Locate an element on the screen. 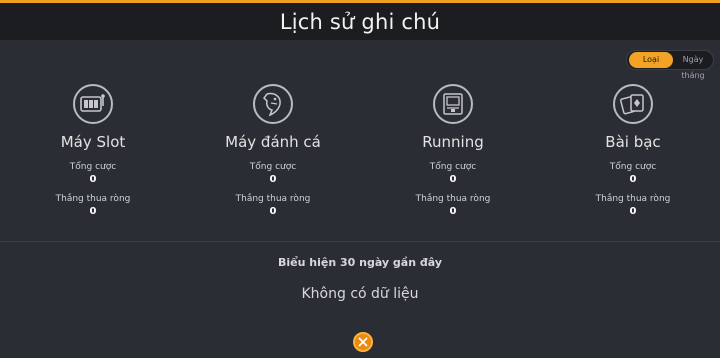 The width and height of the screenshot is (720, 358). close-icon is located at coordinates (363, 342).